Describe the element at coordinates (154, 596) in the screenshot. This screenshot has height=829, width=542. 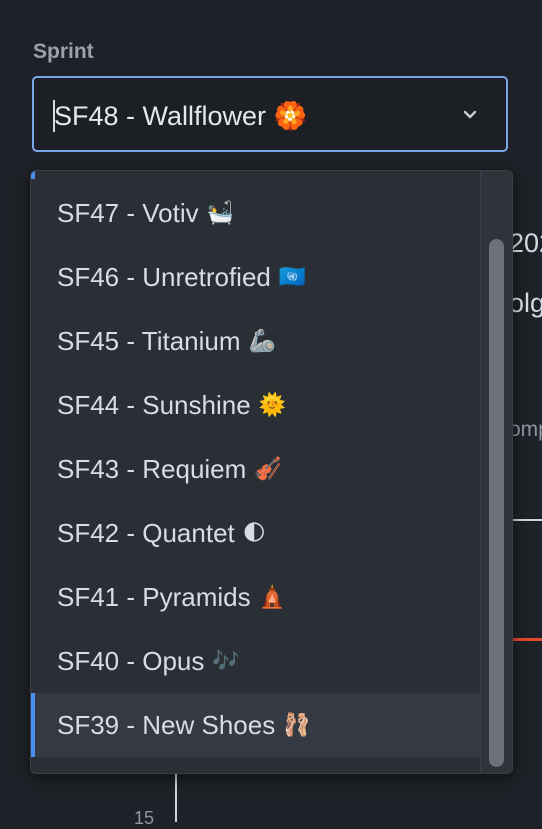
I see `sprint-option-label: SF41 - Pyramids` at that location.